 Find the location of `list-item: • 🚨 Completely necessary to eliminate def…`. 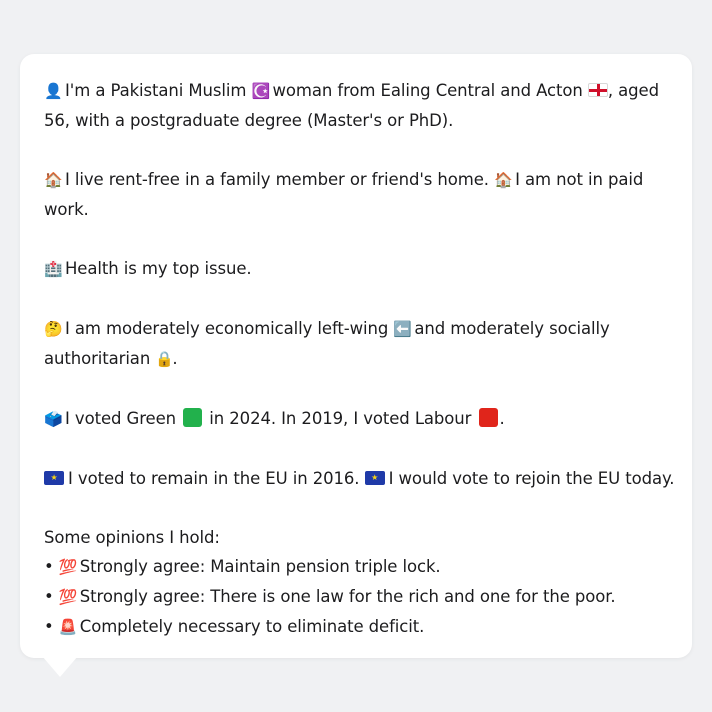

list-item: • 🚨 Completely necessary to eliminate def… is located at coordinates (358, 627).